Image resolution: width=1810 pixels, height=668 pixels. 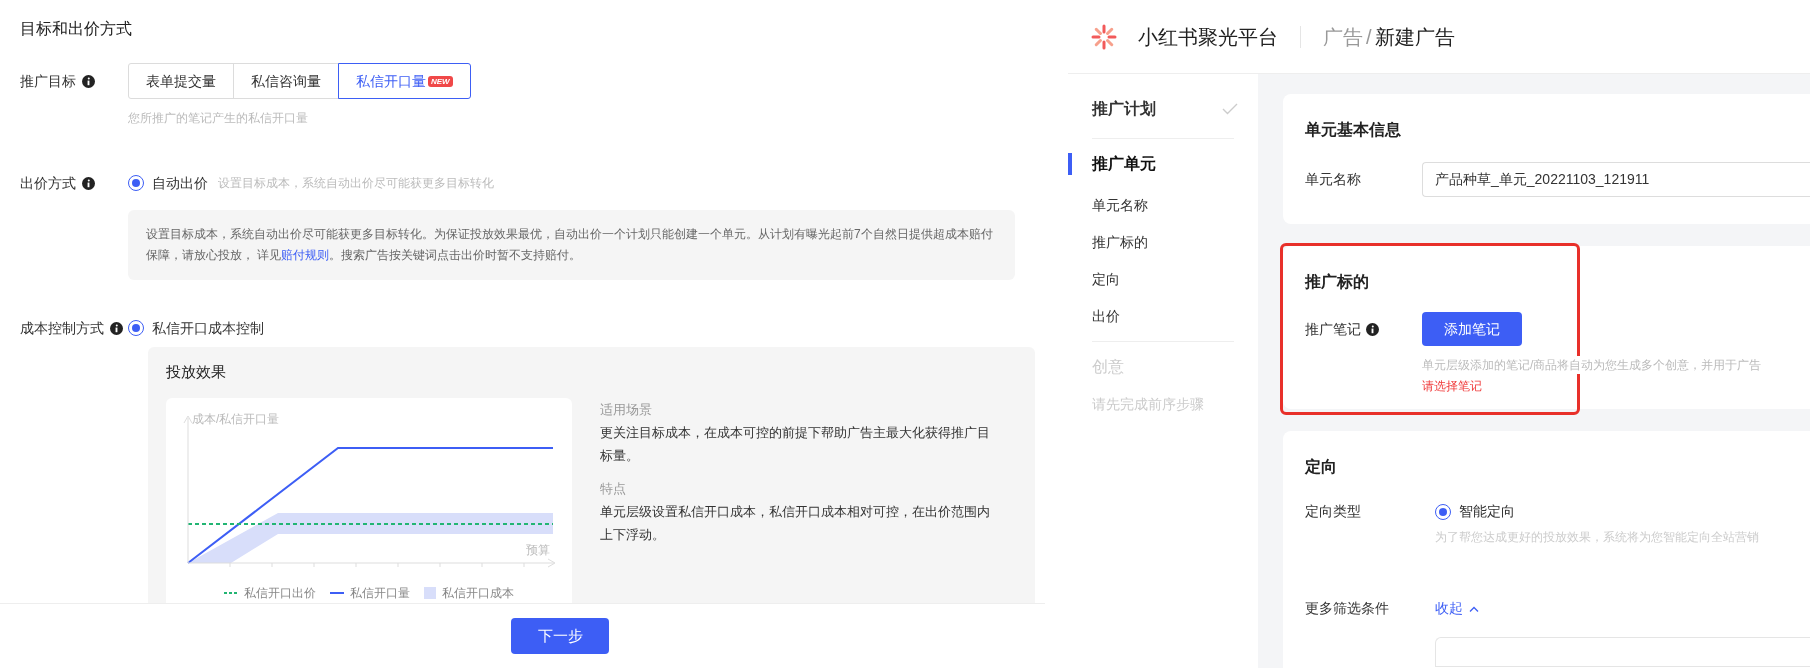 I want to click on field-hint: 您所推广的笔记产生的私信开口量, so click(x=218, y=118).